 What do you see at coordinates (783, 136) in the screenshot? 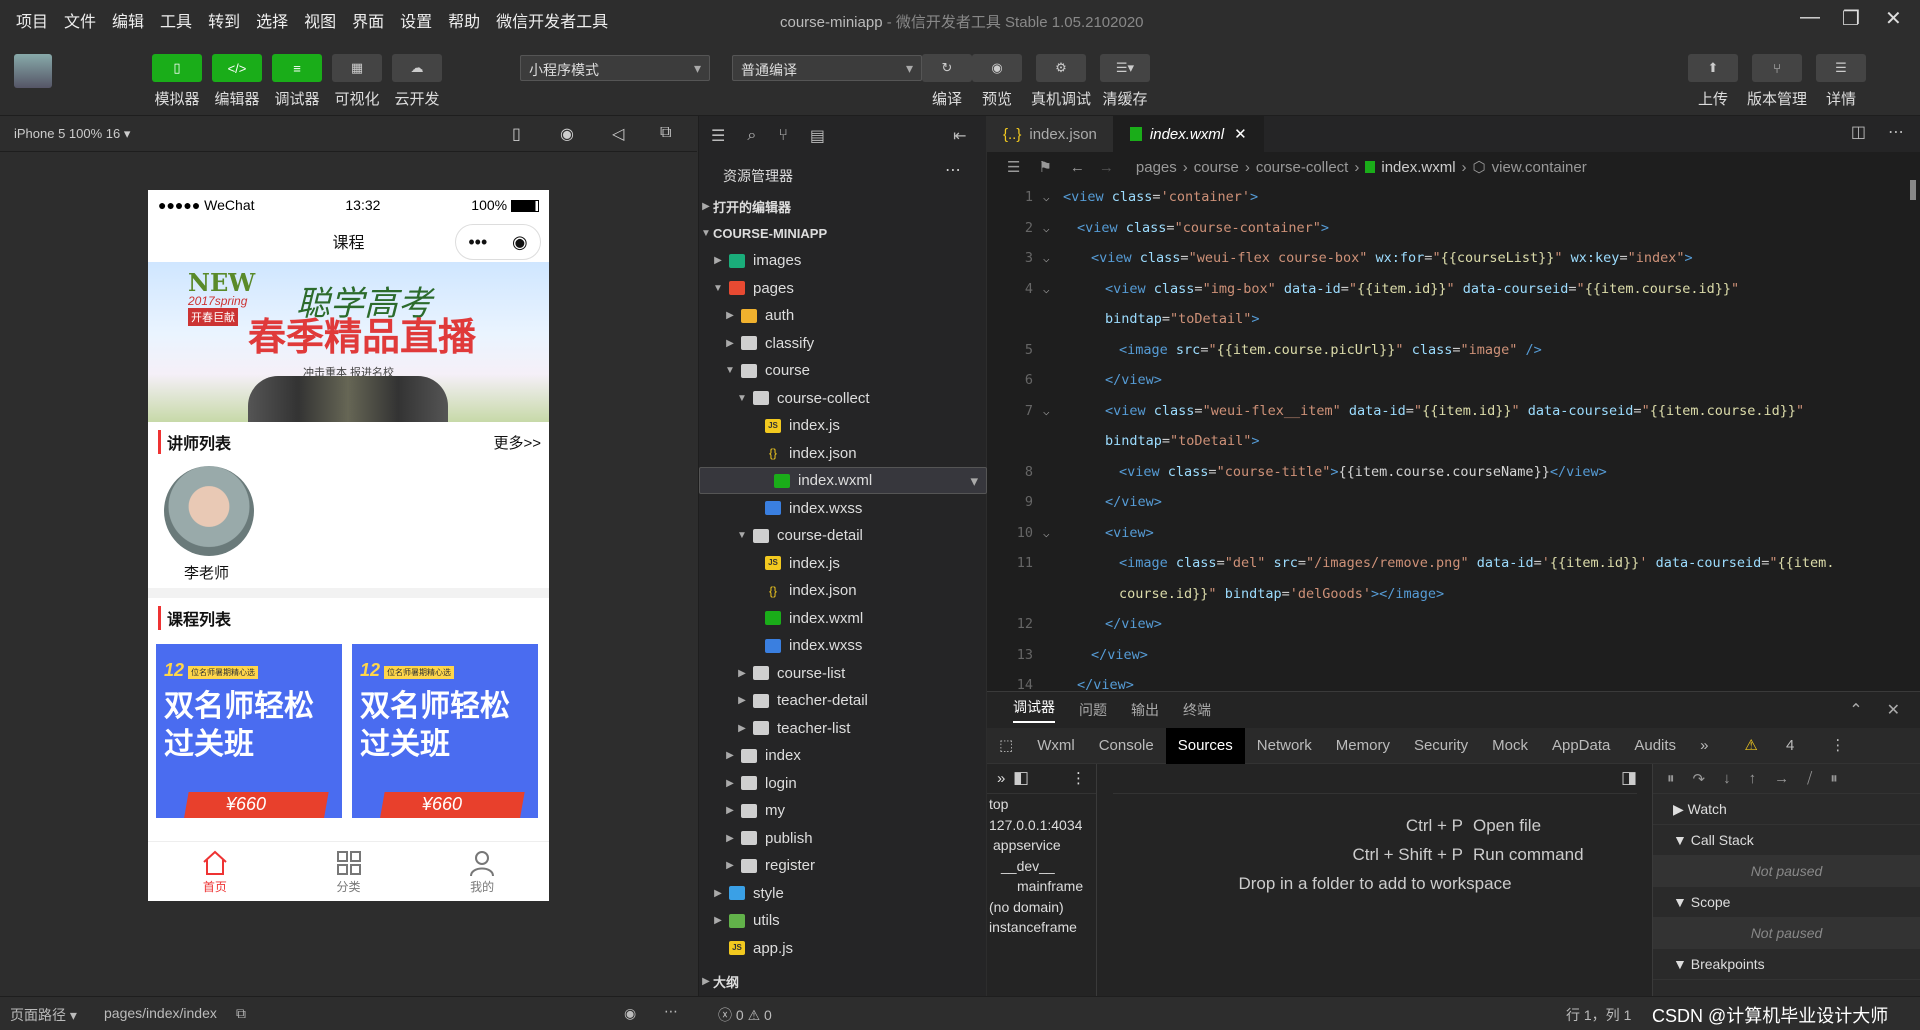
I see `source-control-icon: ⑂` at bounding box center [783, 136].